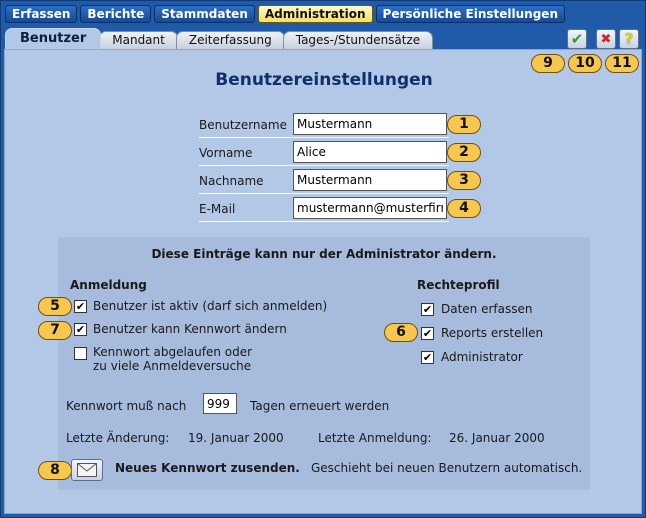 The image size is (646, 518). I want to click on badge-2: 2, so click(464, 152).